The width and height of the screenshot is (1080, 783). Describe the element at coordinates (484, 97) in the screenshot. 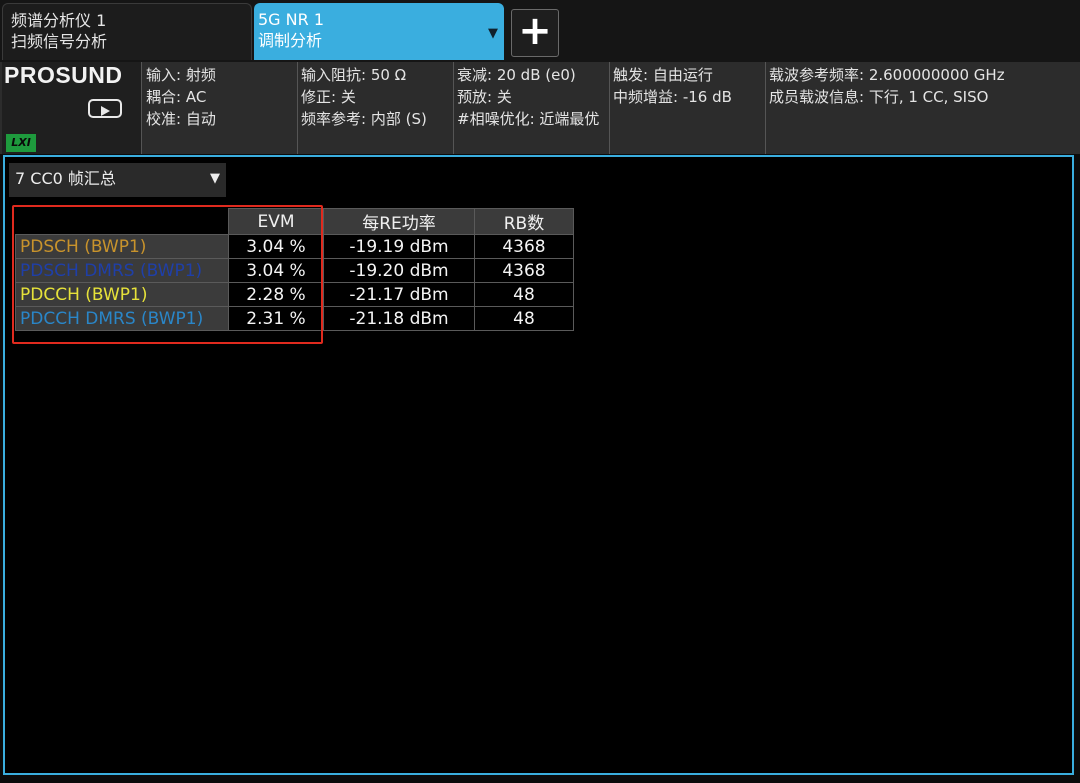

I see `setting-preamp: 预放: 关` at that location.